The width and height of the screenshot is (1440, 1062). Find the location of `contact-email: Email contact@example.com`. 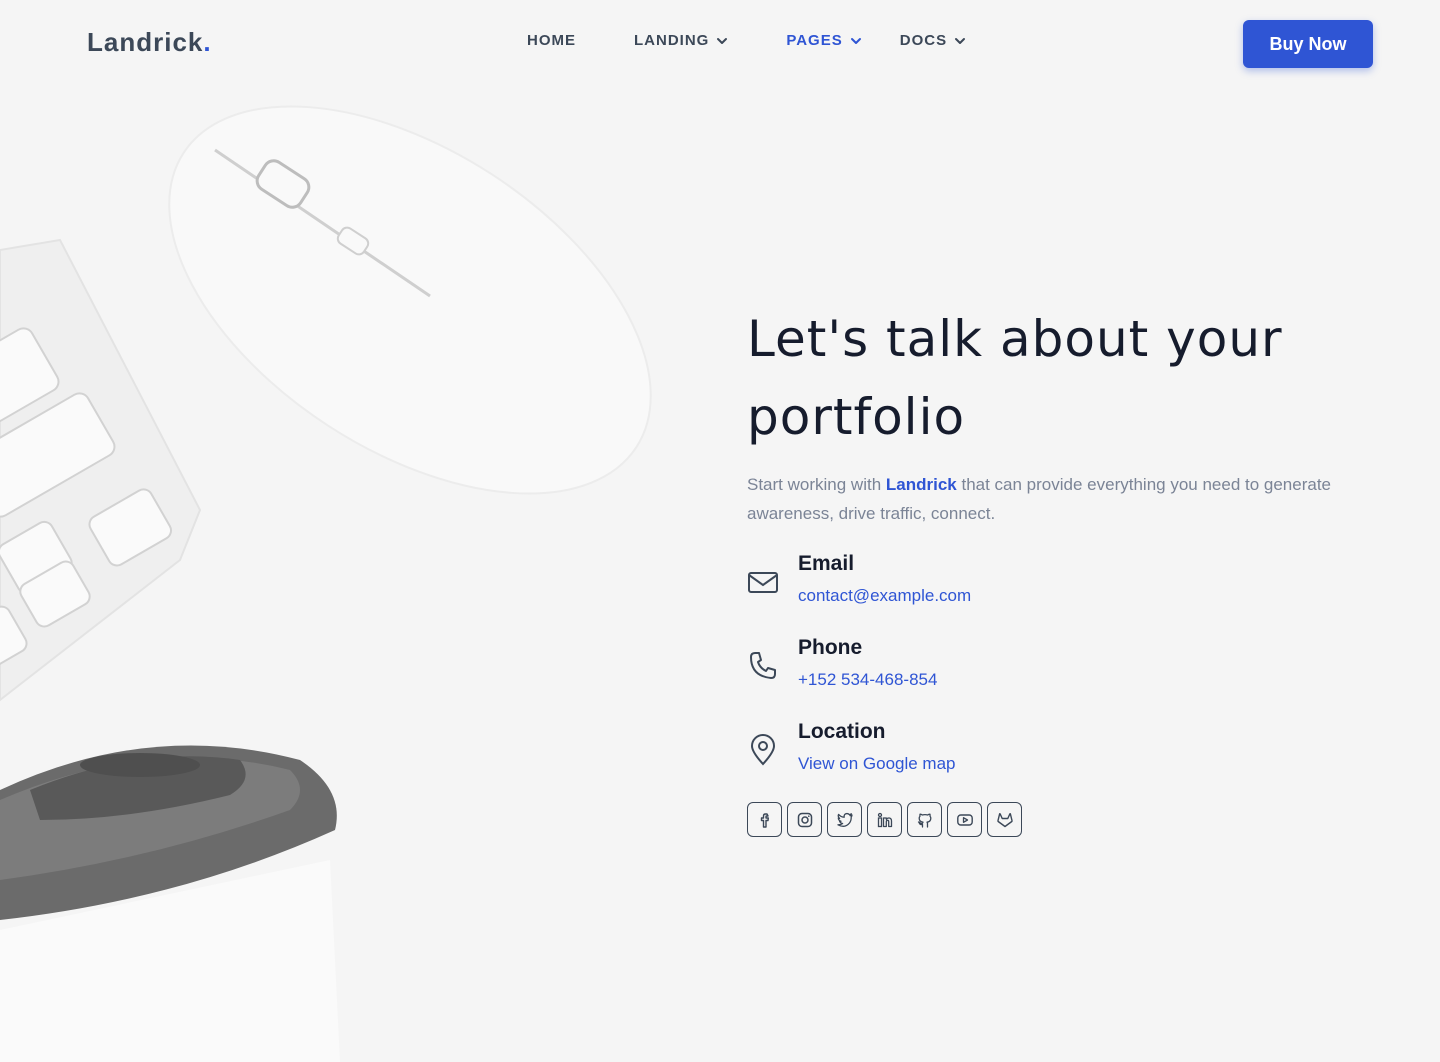

contact-email: Email contact@example.com is located at coordinates (1047, 594).